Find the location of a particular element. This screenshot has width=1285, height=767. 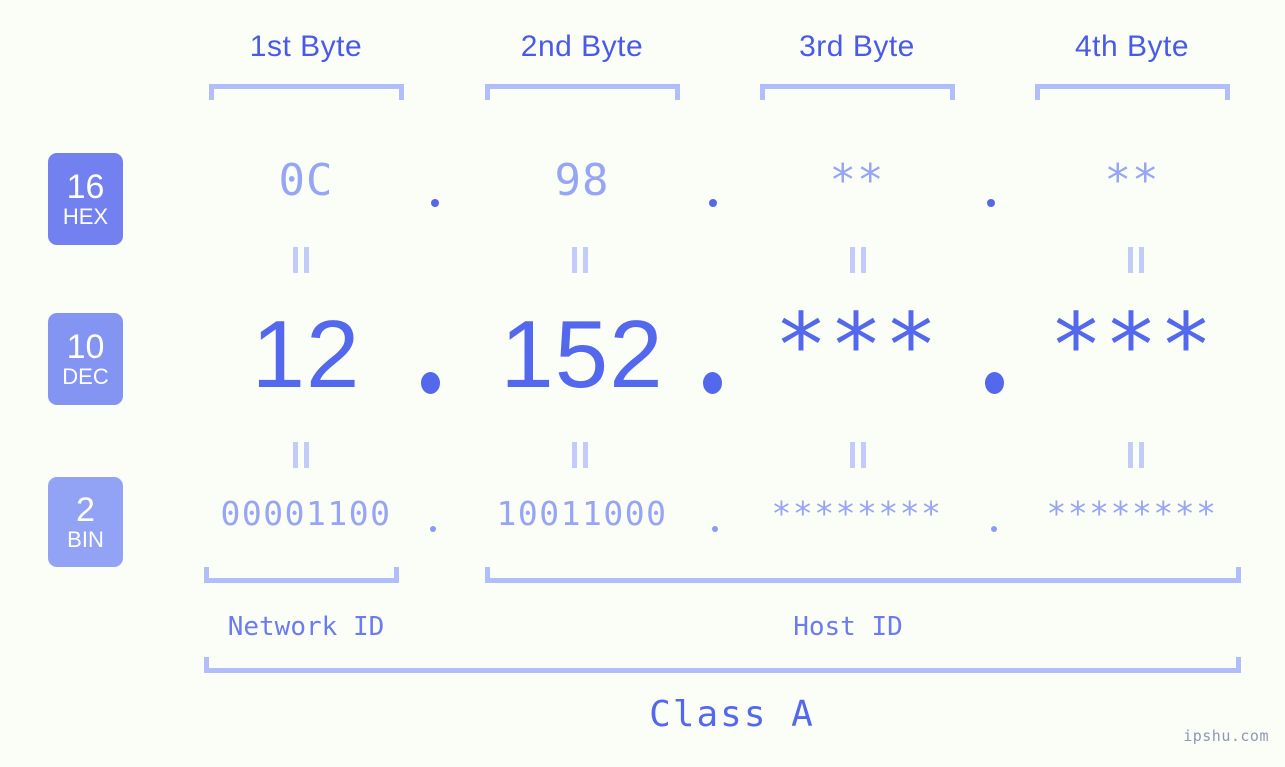

network-id-bracket is located at coordinates (301, 575).